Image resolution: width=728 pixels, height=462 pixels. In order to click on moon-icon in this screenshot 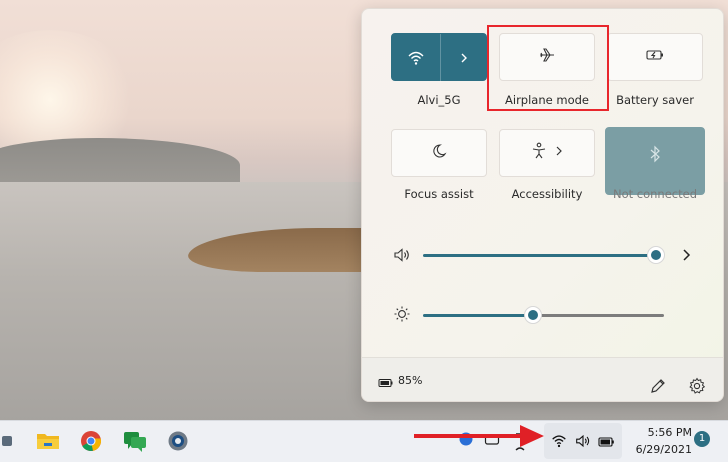, I will do `click(439, 153)`.